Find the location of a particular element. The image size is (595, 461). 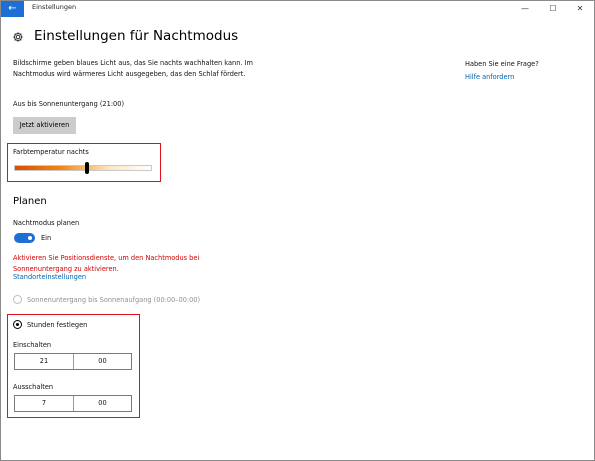

turn-off-hour: 7 is located at coordinates (44, 403).